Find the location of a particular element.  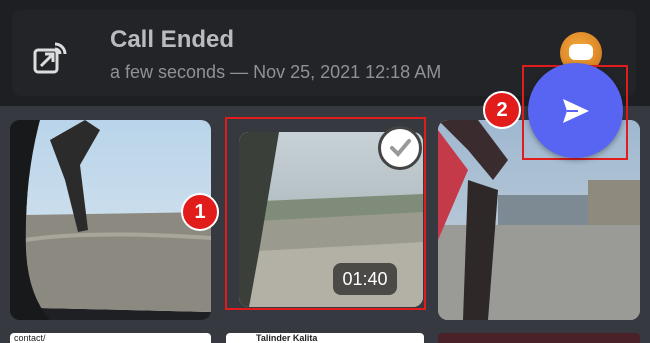

send-icon is located at coordinates (575, 110).